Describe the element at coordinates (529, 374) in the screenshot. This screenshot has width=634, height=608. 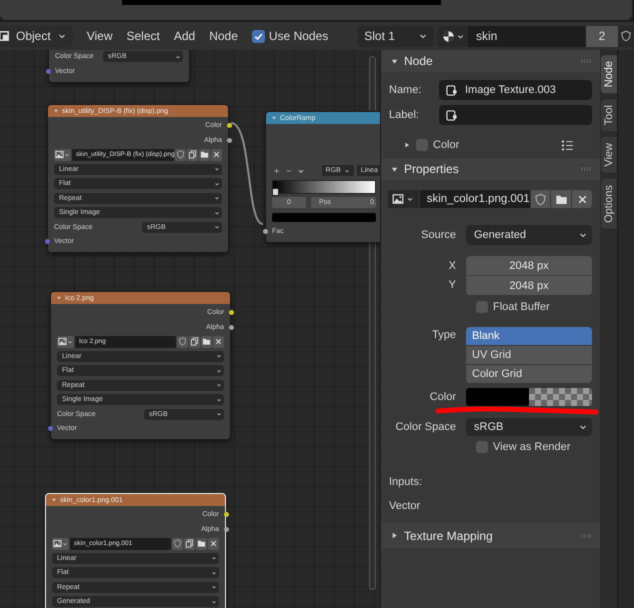
I see `type-option: Color Grid` at that location.